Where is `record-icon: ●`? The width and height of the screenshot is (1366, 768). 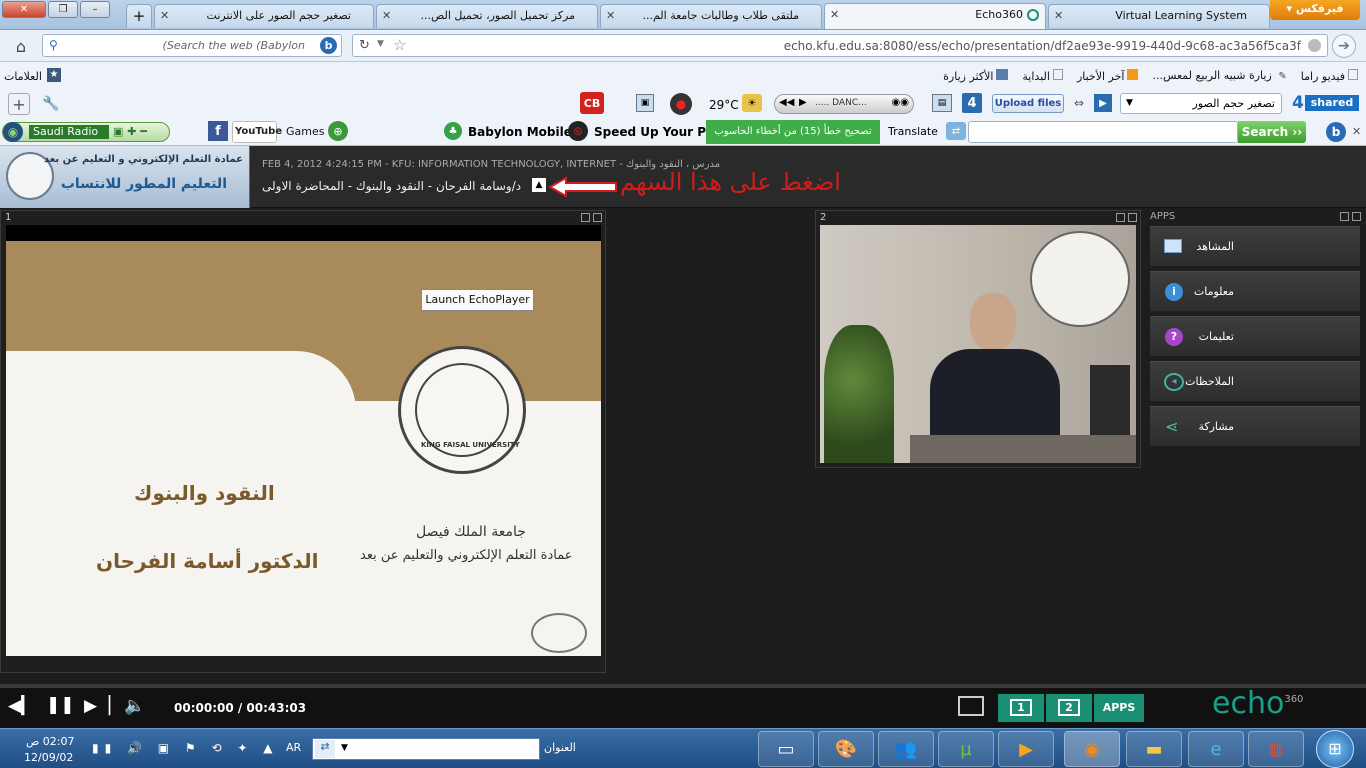 record-icon: ● is located at coordinates (681, 104).